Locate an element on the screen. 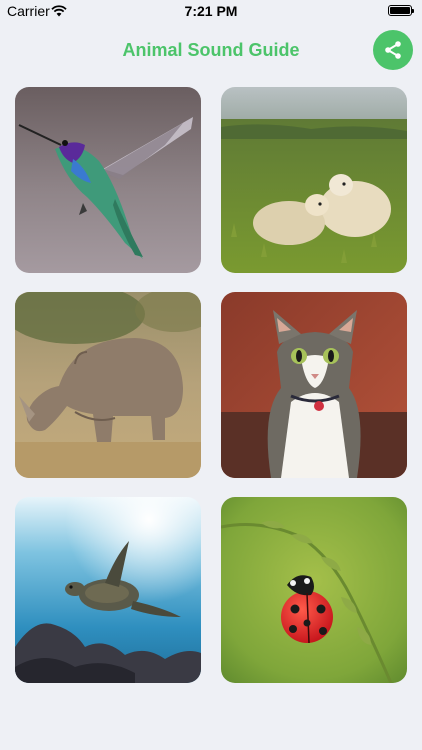 The image size is (422, 750). hummingbird-icon is located at coordinates (108, 180).